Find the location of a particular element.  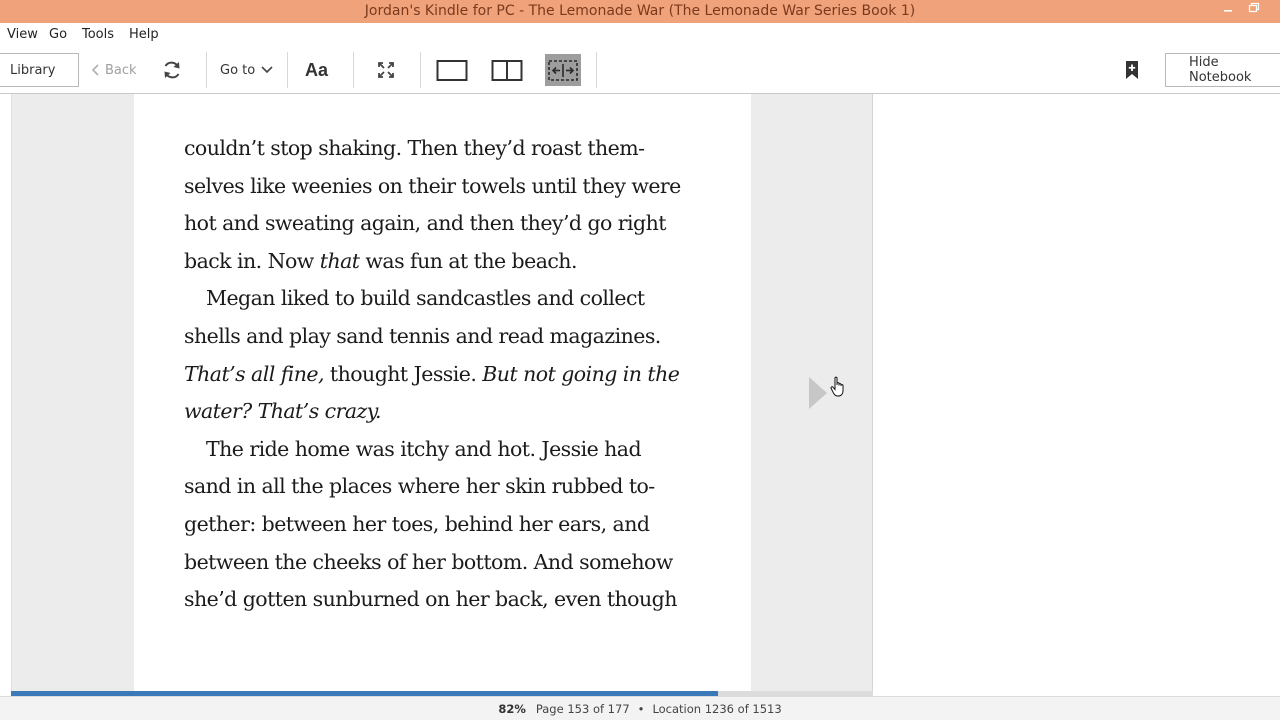

bookmark-button is located at coordinates (1132, 70).